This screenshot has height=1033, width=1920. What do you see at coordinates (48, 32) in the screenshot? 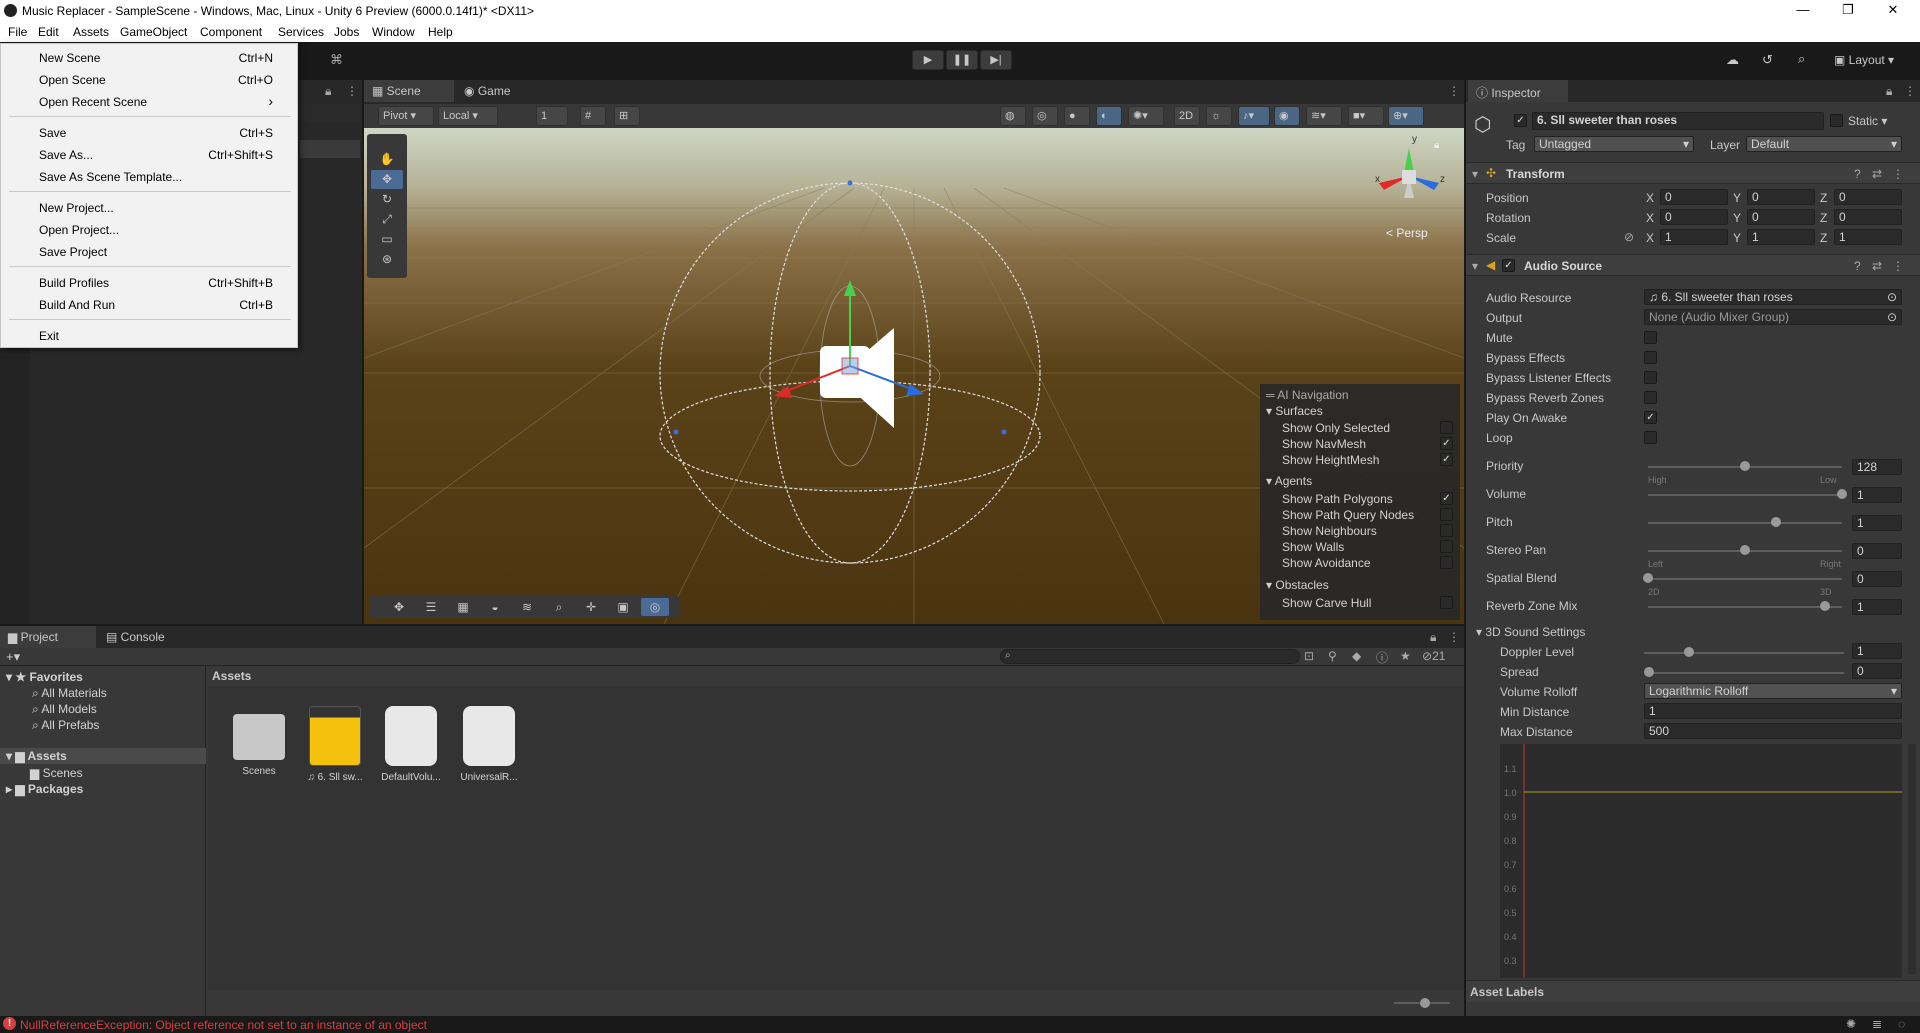
I see `menu-edit: Edit` at bounding box center [48, 32].